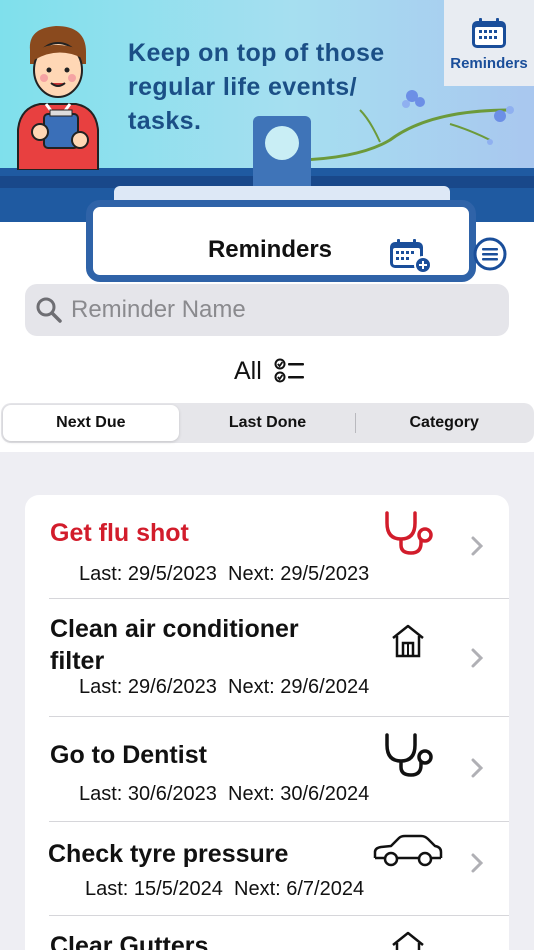 The image size is (534, 950). I want to click on last-done-date: Last: 15/5/2024, so click(154, 889).